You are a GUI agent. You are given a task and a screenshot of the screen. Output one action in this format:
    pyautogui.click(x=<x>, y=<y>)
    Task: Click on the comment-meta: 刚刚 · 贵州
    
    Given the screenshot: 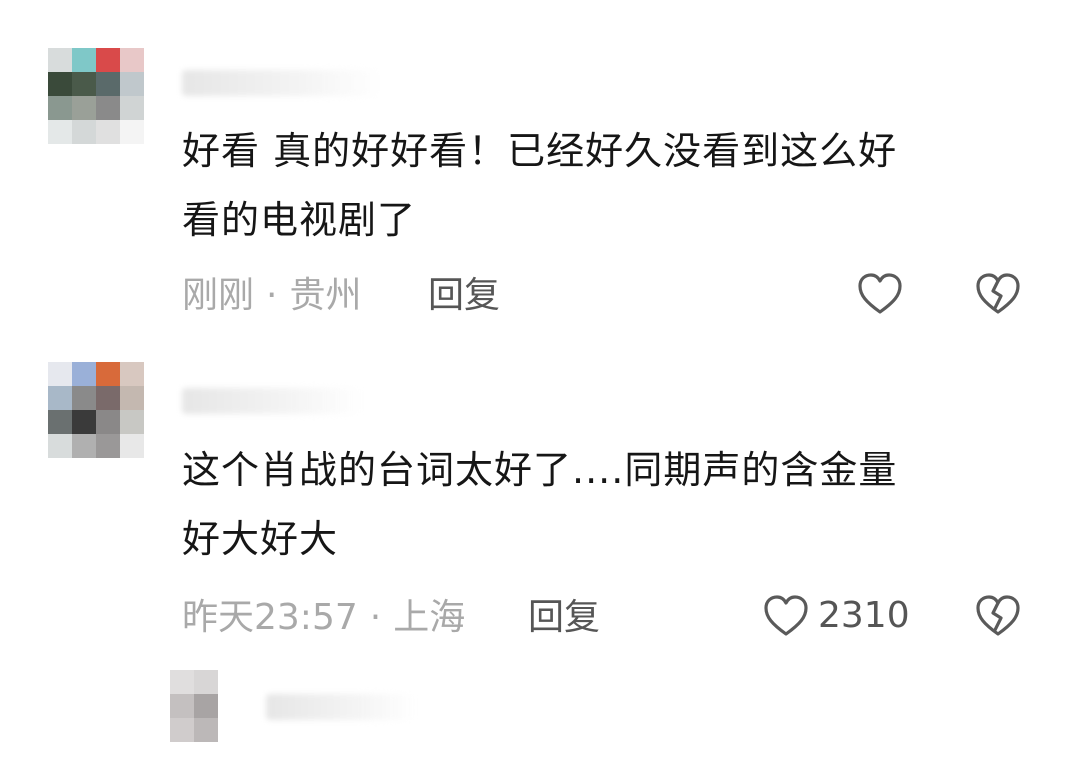 What is the action you would take?
    pyautogui.click(x=271, y=296)
    